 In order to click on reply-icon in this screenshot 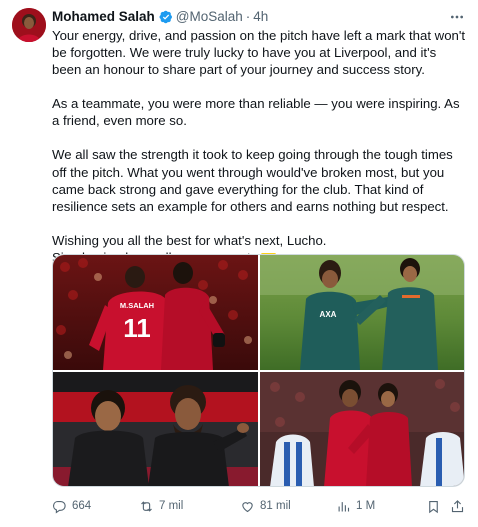, I will do `click(59, 507)`.